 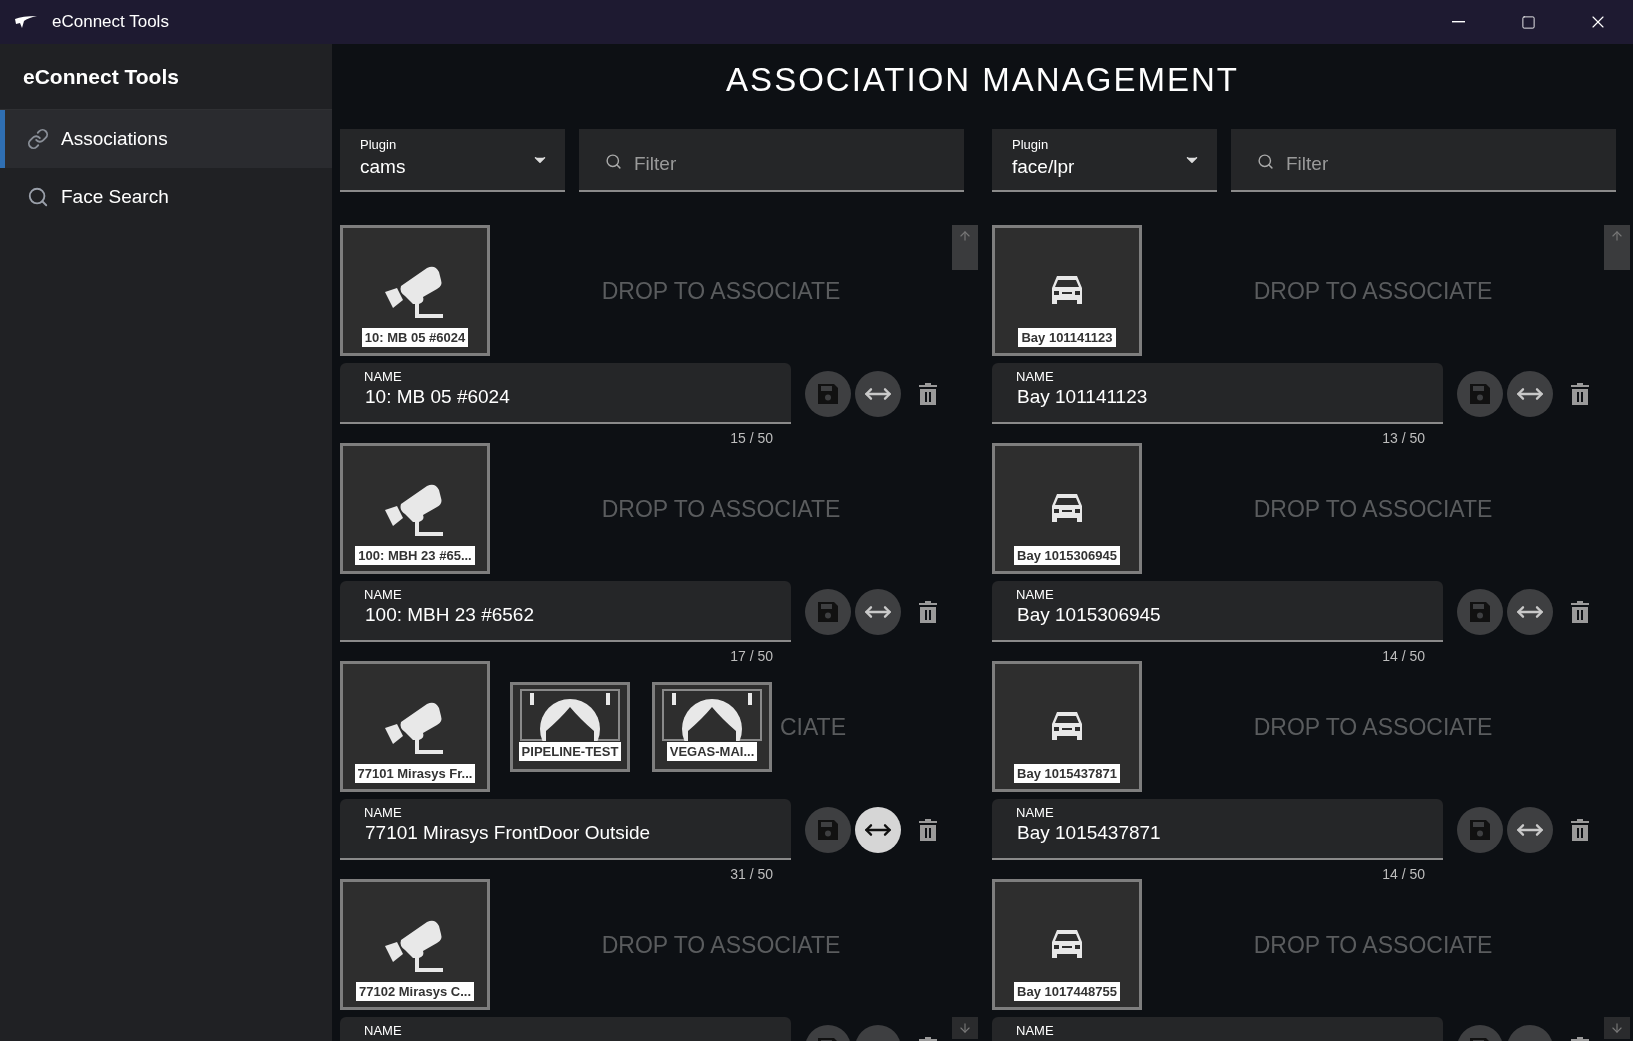 I want to click on name-field: NAME Bay 101141123, so click(x=1217, y=393).